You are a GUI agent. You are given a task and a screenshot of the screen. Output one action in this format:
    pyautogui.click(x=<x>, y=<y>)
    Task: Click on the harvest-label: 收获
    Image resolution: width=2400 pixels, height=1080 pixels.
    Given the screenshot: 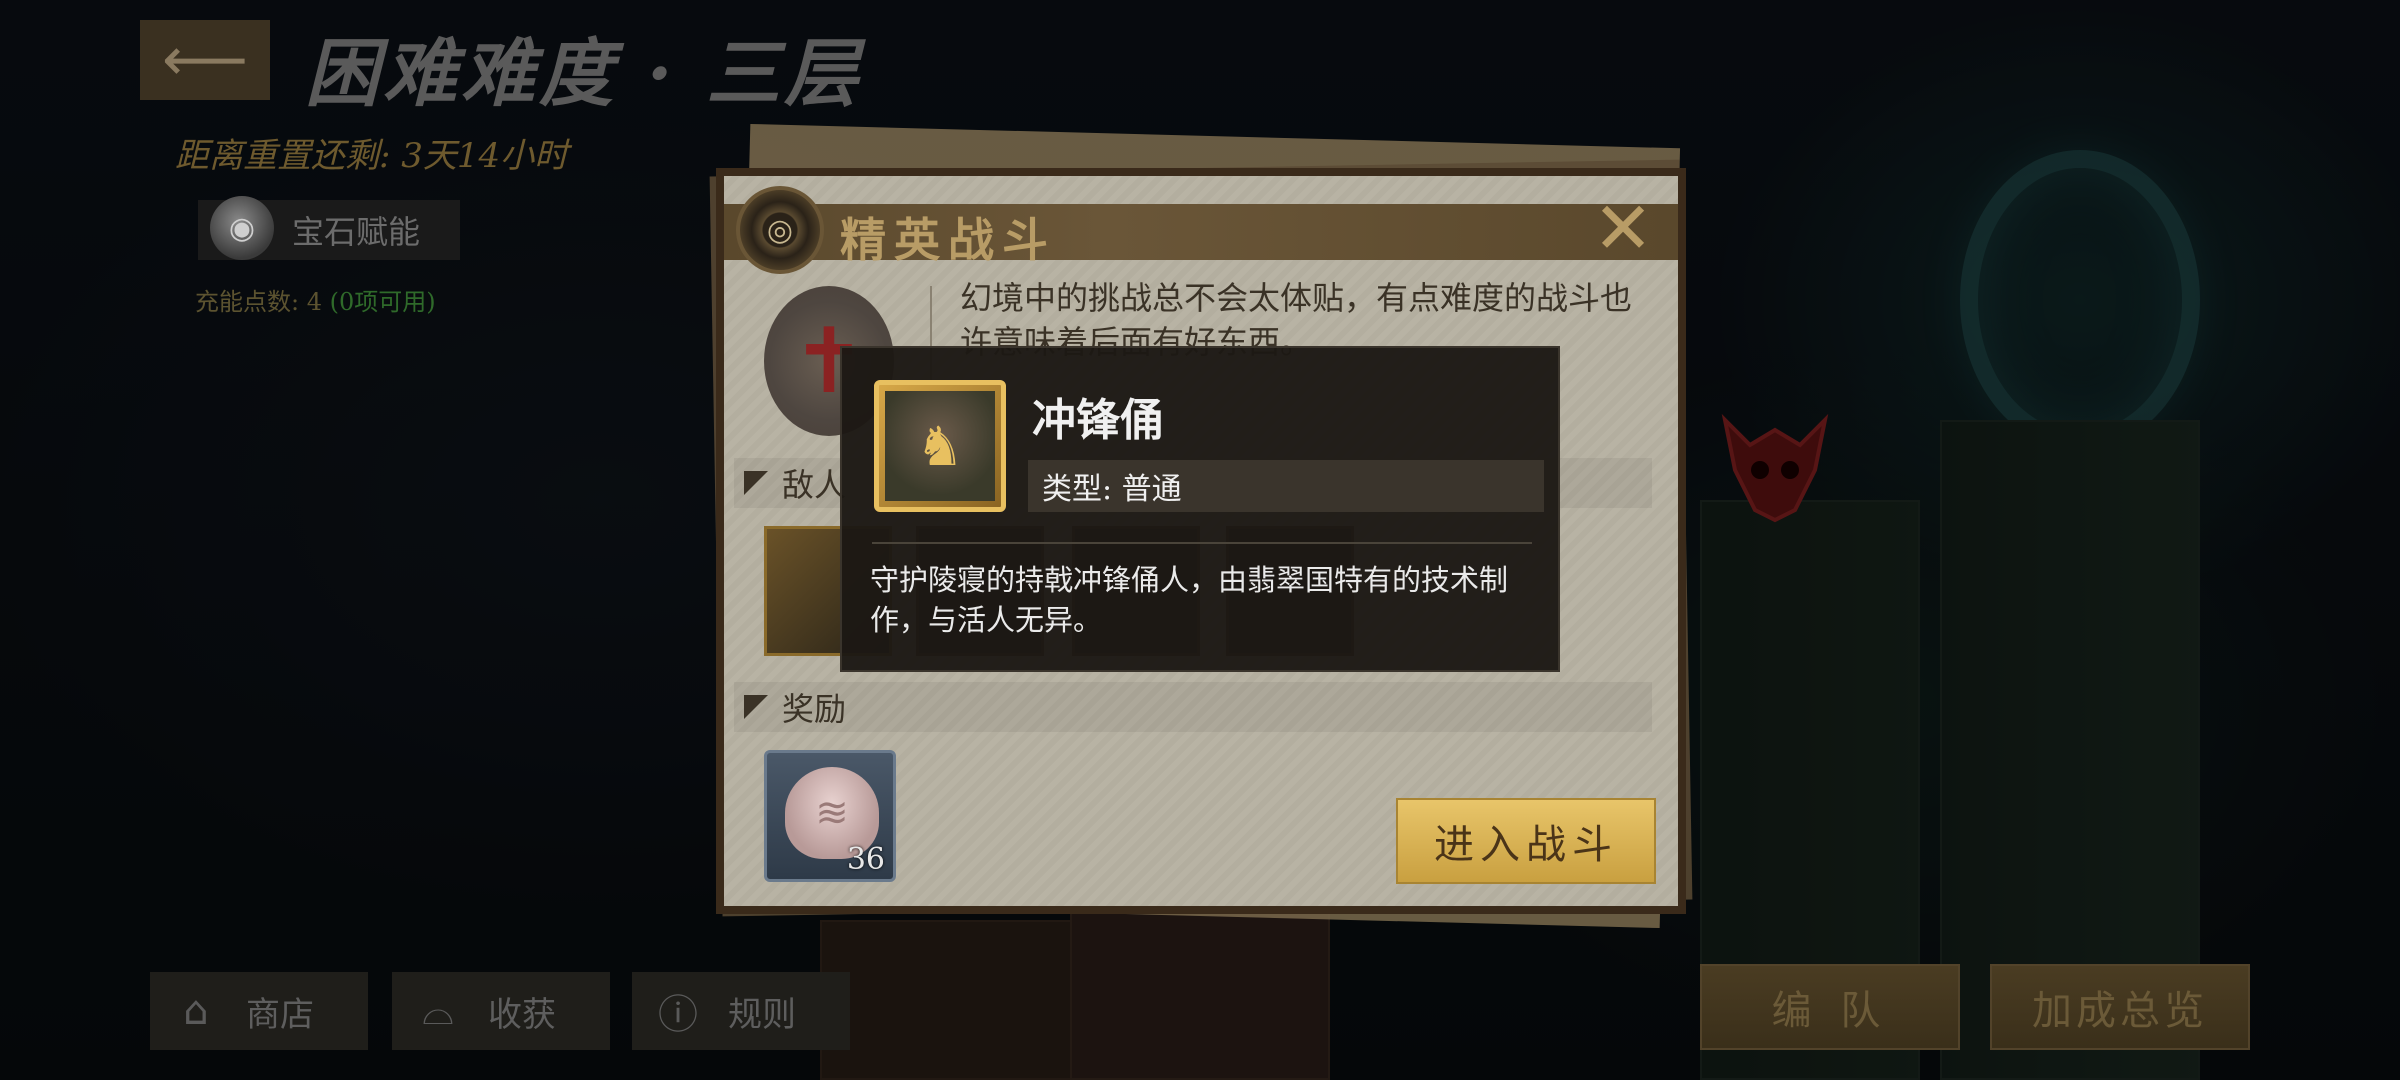 What is the action you would take?
    pyautogui.click(x=522, y=1014)
    